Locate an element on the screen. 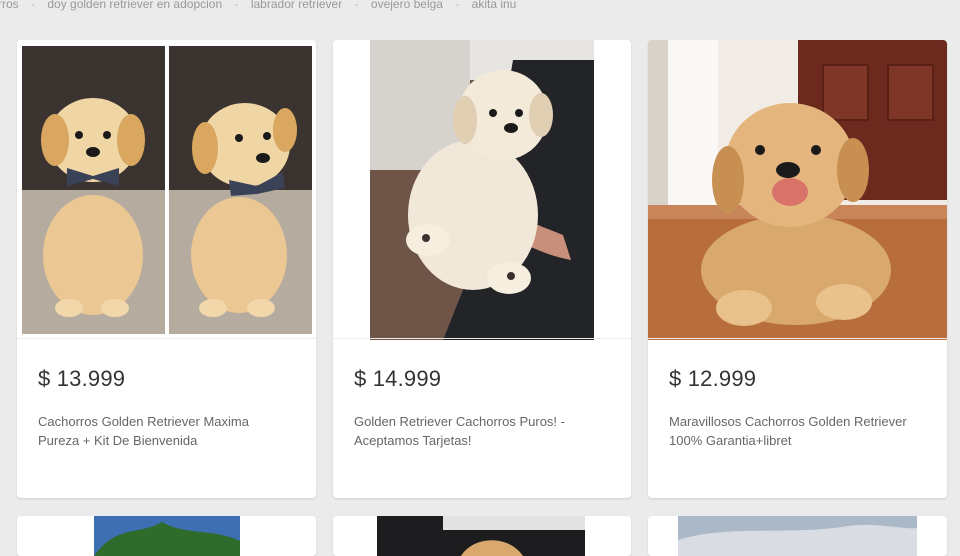  listing-price: $ 12.999 is located at coordinates (713, 378).